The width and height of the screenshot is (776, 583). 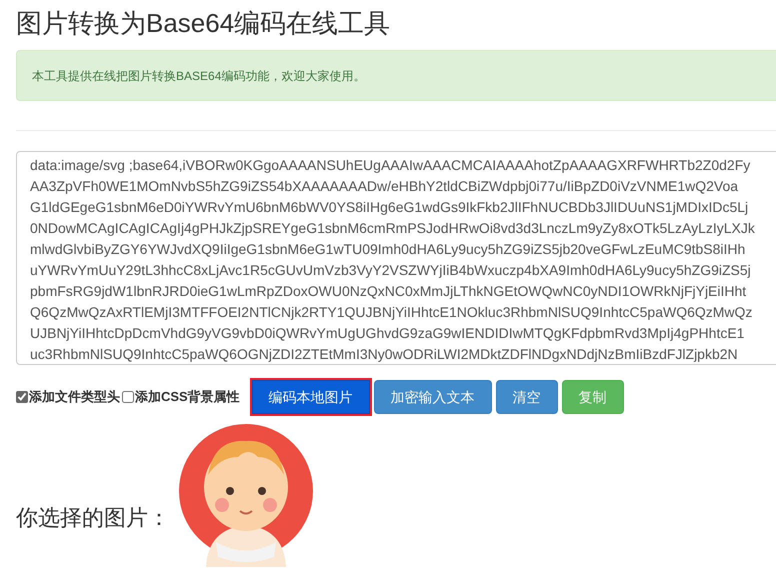 What do you see at coordinates (433, 397) in the screenshot?
I see `action-button: 加密输入文本` at bounding box center [433, 397].